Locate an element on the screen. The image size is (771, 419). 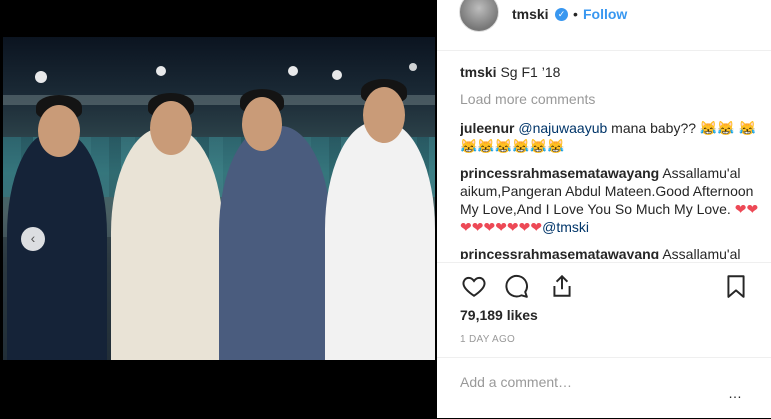
previous-photo-button: ‹ is located at coordinates (33, 239).